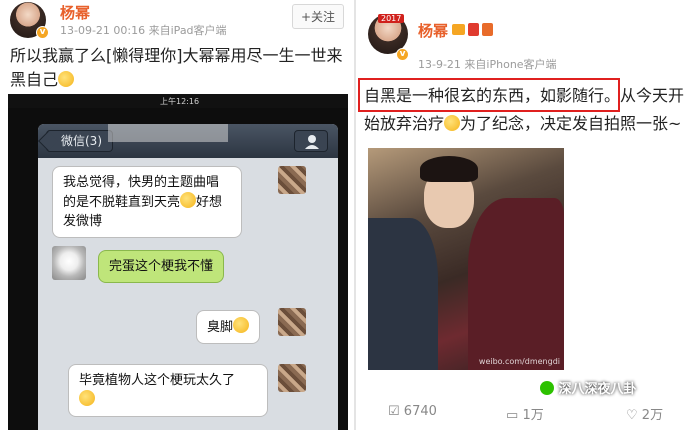 Image resolution: width=692 pixels, height=430 pixels. What do you see at coordinates (394, 411) in the screenshot?
I see `repost-icon: ☑` at bounding box center [394, 411].